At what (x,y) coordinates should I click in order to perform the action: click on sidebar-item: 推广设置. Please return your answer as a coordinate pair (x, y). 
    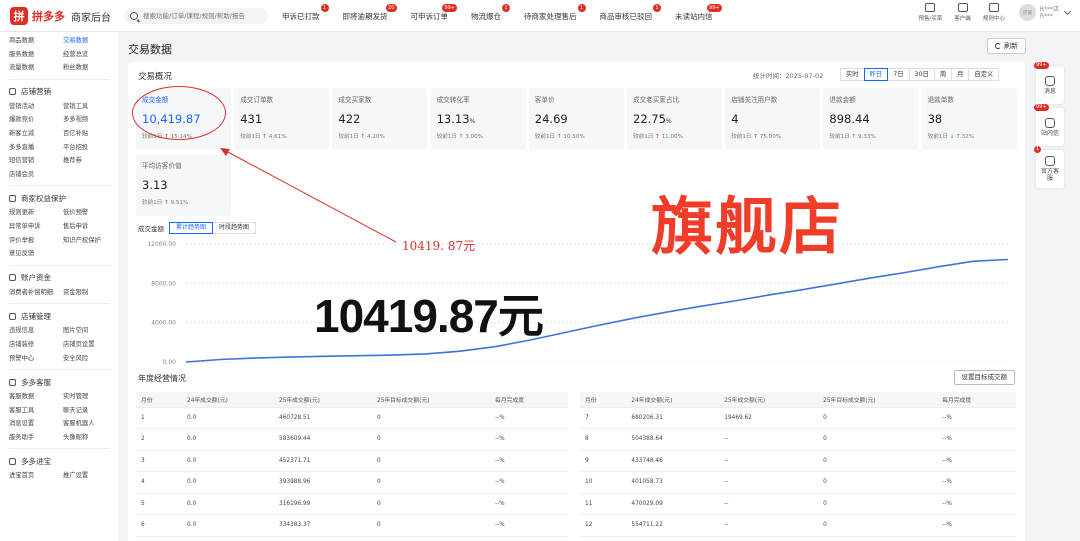
    Looking at the image, I should click on (90, 476).